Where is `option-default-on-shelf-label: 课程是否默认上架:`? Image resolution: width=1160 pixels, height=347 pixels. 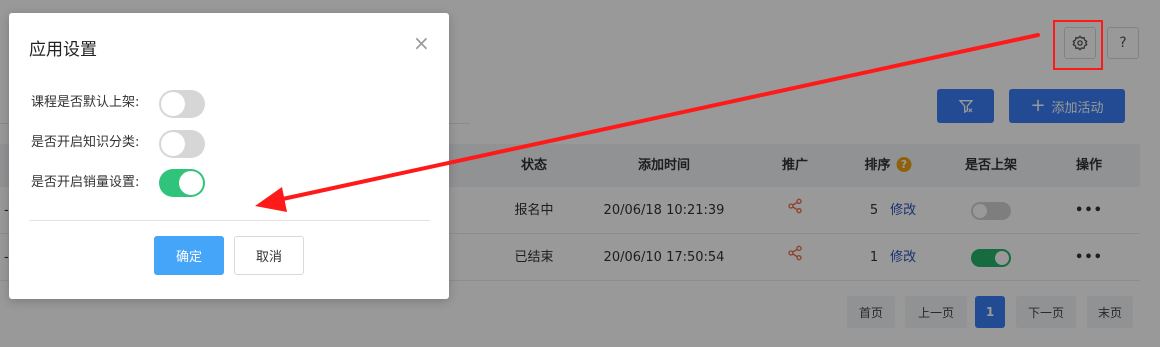 option-default-on-shelf-label: 课程是否默认上架: is located at coordinates (85, 102).